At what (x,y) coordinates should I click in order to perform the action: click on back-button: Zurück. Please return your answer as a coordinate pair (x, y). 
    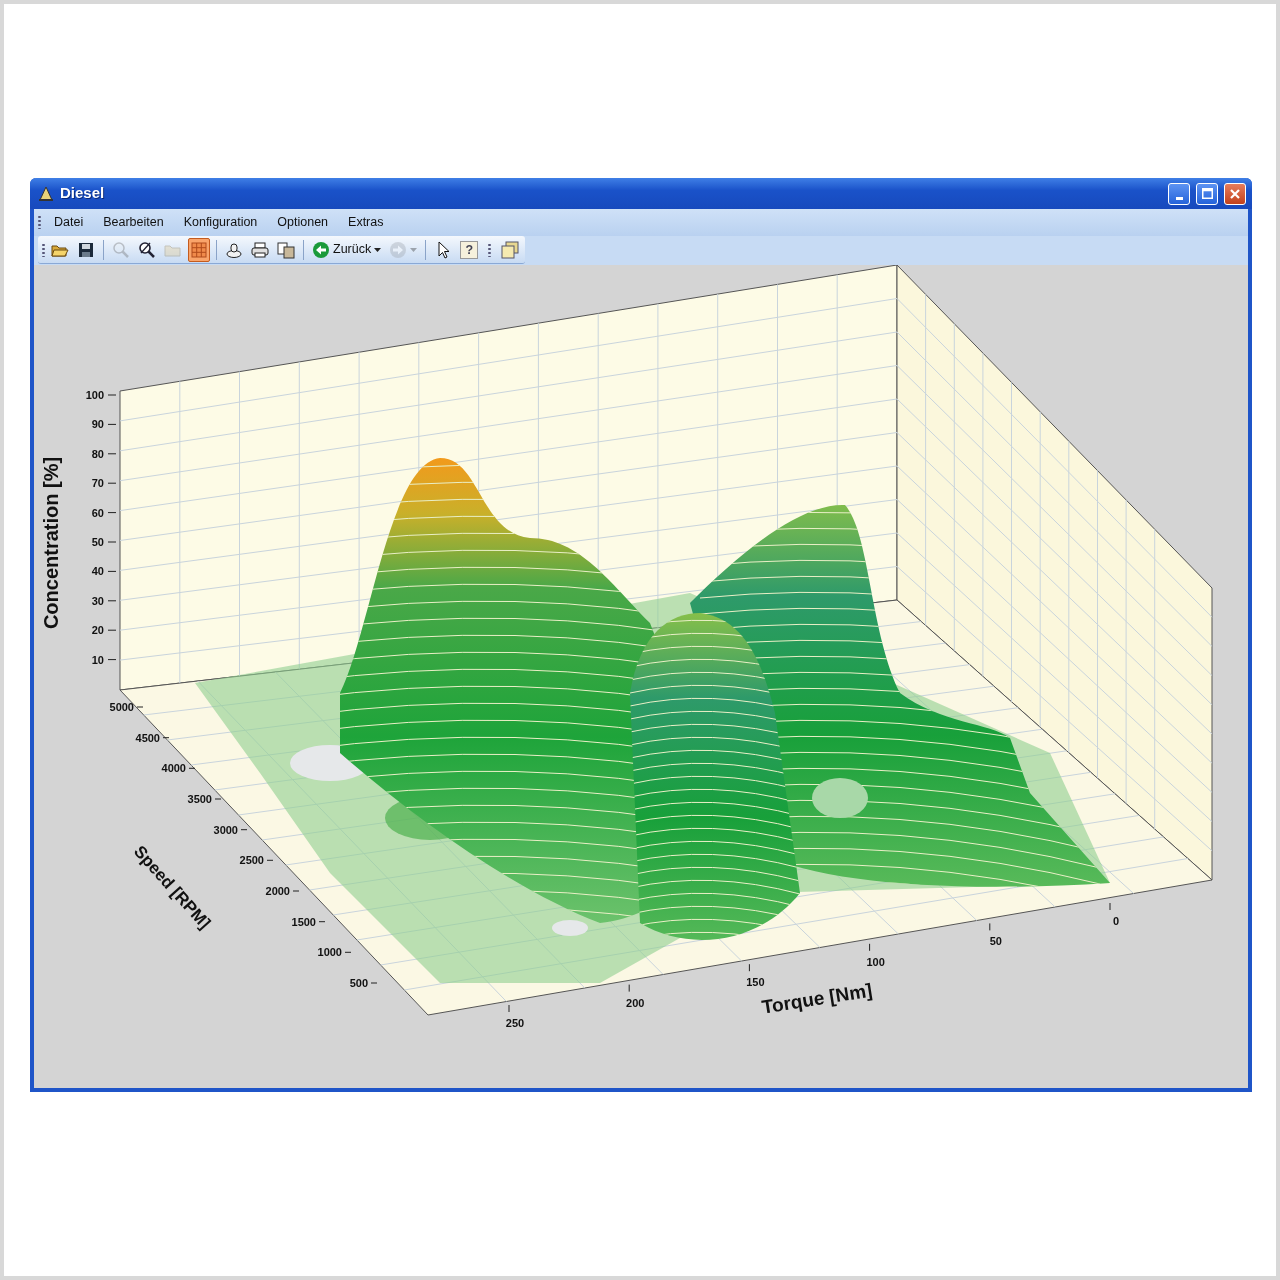
    Looking at the image, I should click on (347, 249).